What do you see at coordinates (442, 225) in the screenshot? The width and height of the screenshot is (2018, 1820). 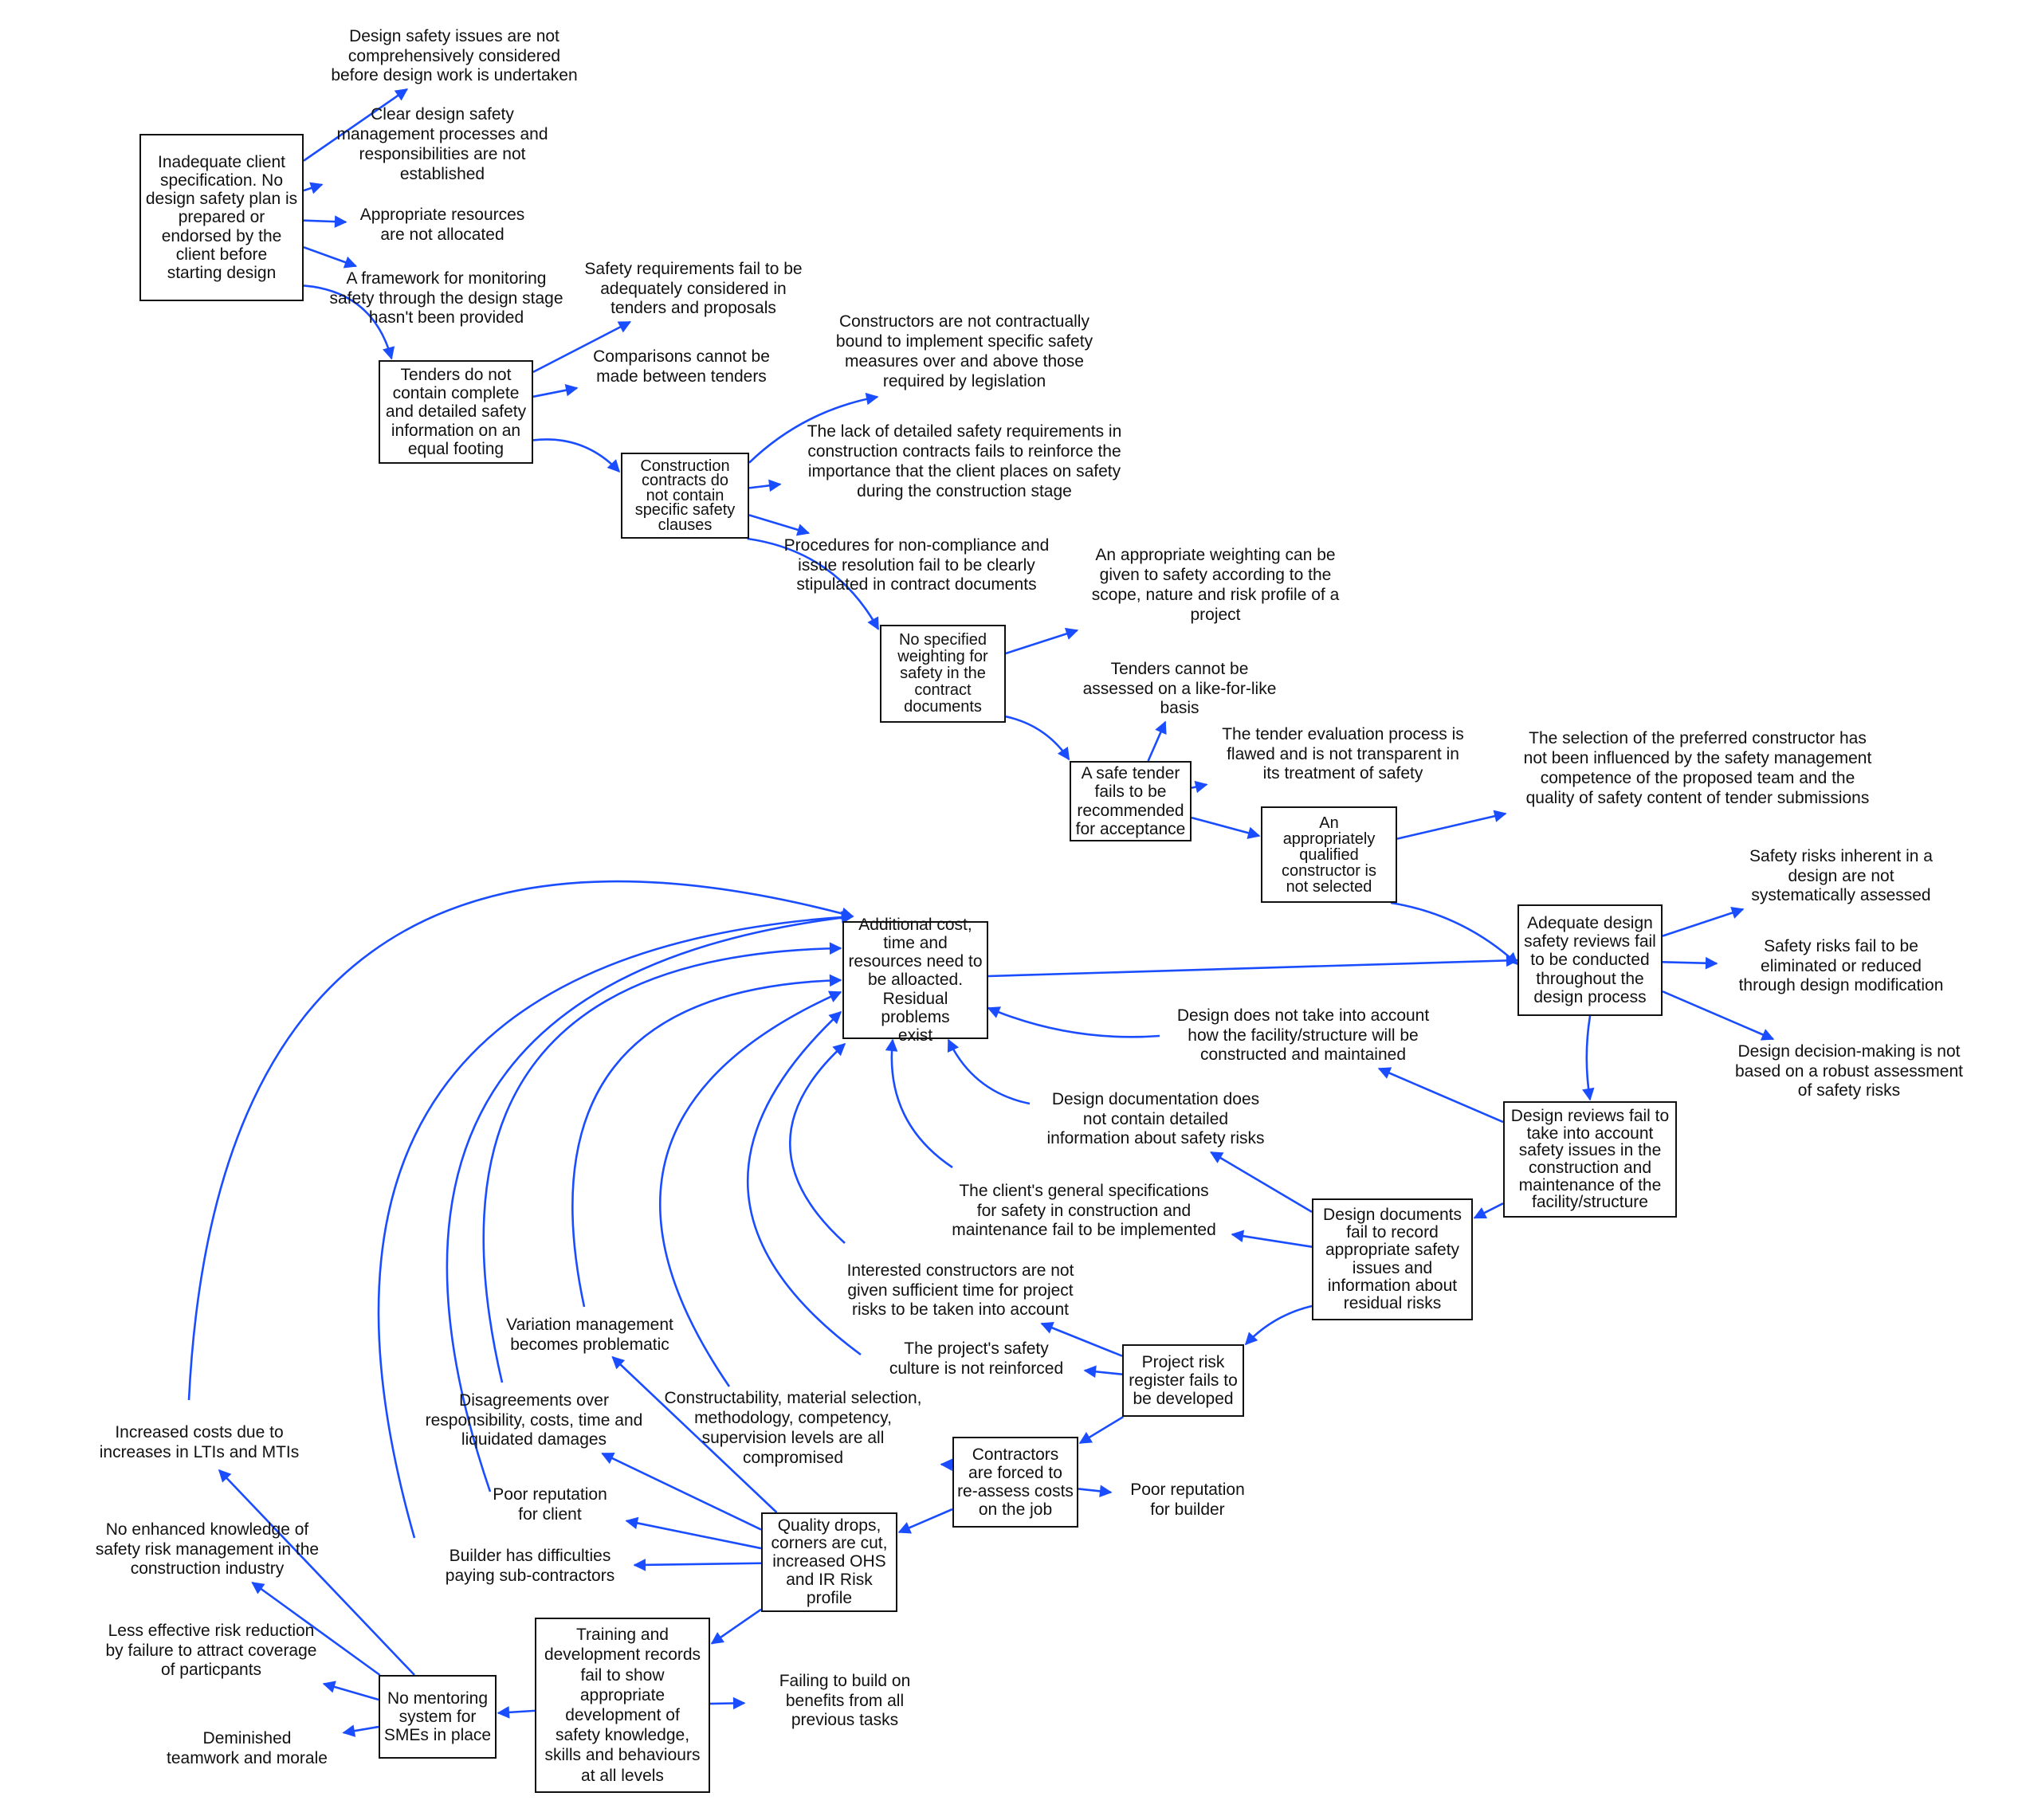 I see `node-resources-not-allocated: Appropriate resources are not allocated` at bounding box center [442, 225].